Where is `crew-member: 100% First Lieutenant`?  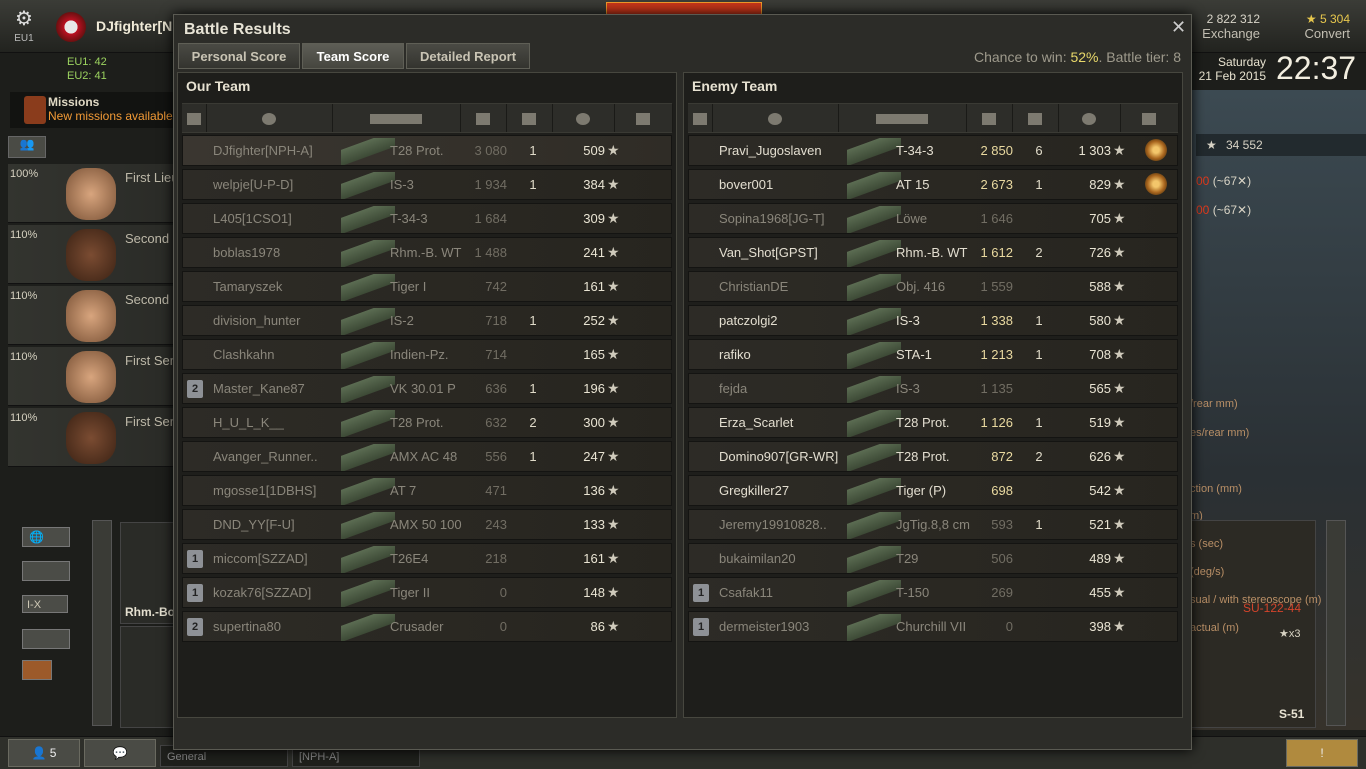 crew-member: 100% First Lieutenant is located at coordinates (91, 193).